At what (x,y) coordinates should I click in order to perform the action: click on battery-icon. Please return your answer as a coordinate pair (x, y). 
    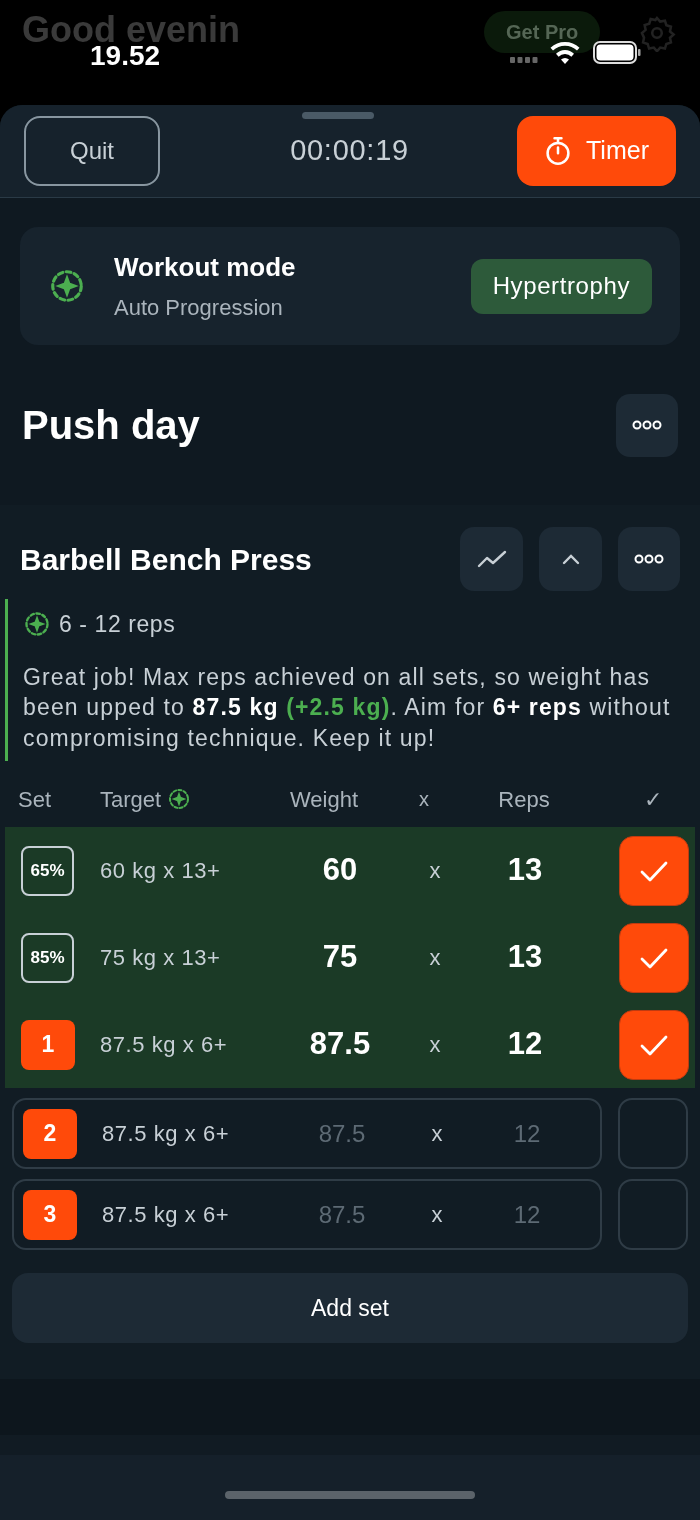
    Looking at the image, I should click on (617, 52).